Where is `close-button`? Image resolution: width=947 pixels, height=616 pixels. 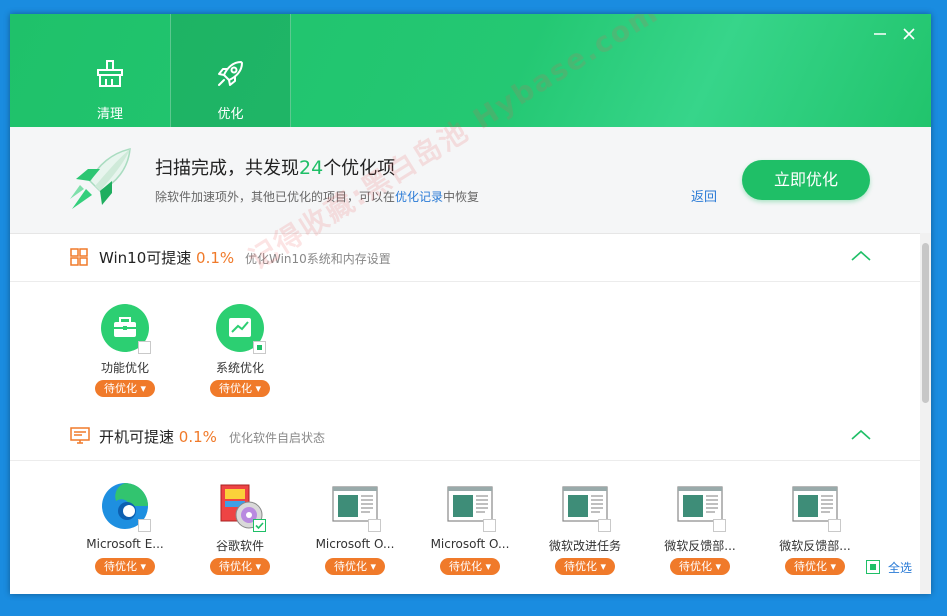 close-button is located at coordinates (909, 34).